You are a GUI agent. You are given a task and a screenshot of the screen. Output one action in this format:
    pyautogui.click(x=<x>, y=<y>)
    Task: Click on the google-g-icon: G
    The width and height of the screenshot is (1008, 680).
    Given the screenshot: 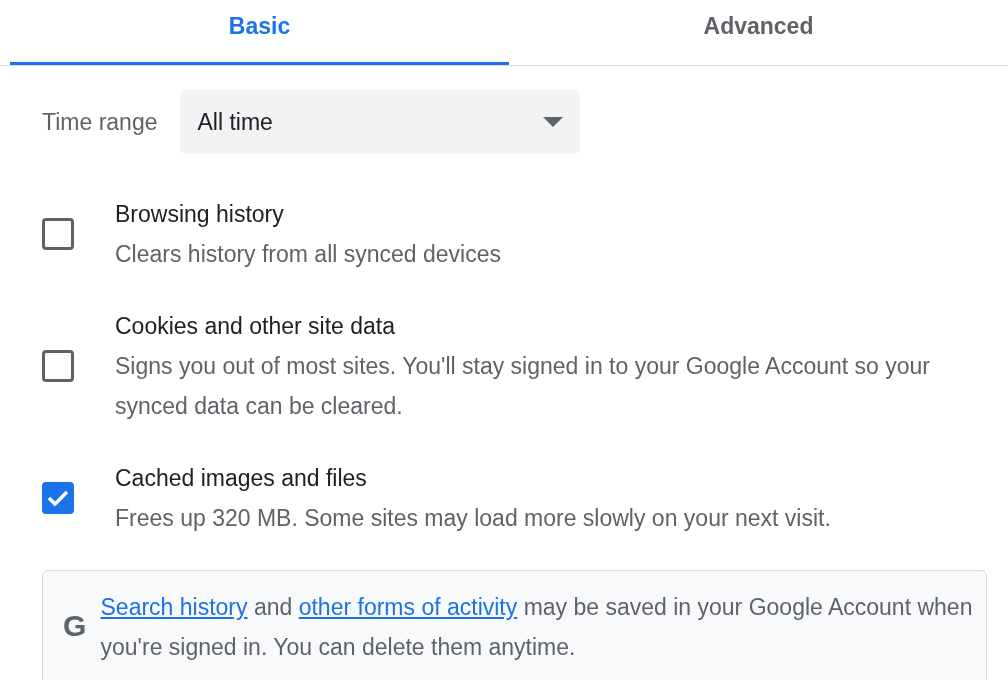 What is the action you would take?
    pyautogui.click(x=82, y=625)
    